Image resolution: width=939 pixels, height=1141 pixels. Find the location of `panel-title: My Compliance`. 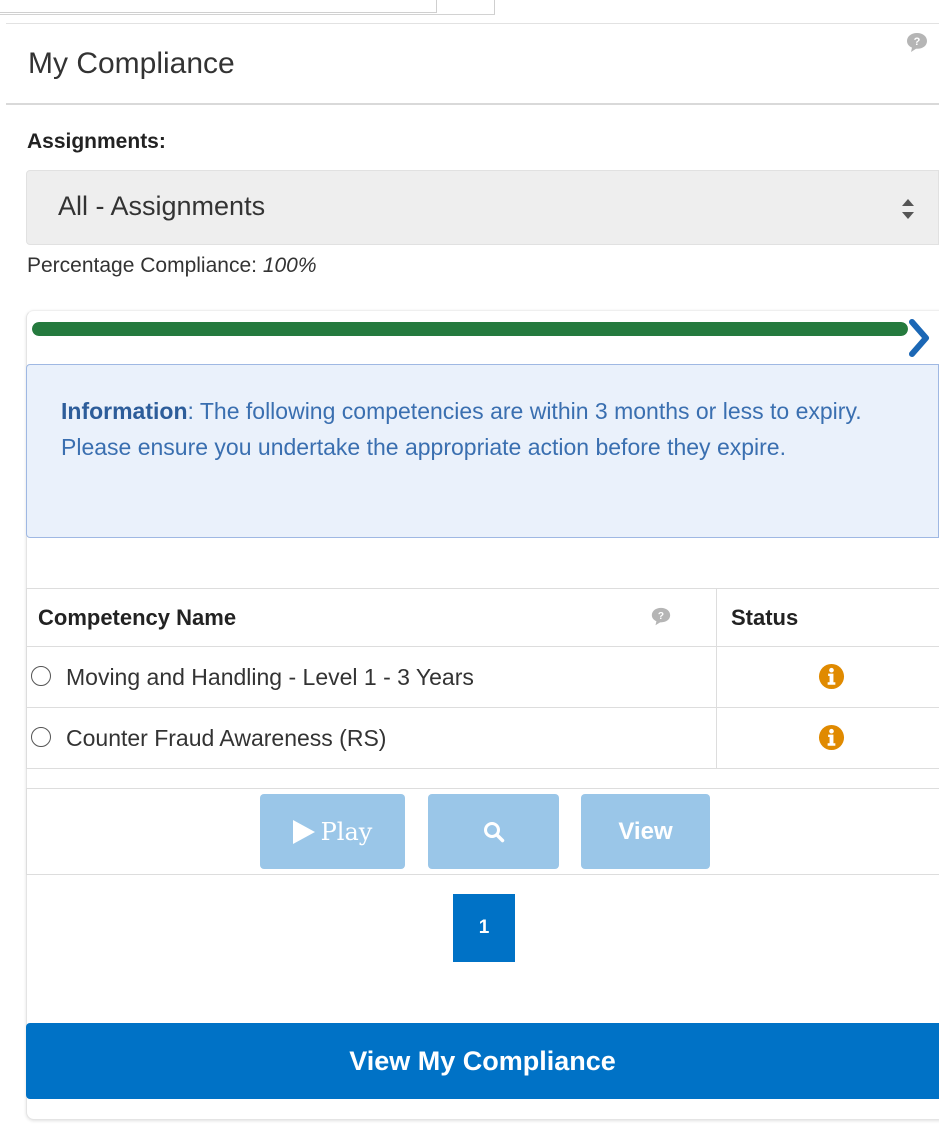

panel-title: My Compliance is located at coordinates (131, 63).